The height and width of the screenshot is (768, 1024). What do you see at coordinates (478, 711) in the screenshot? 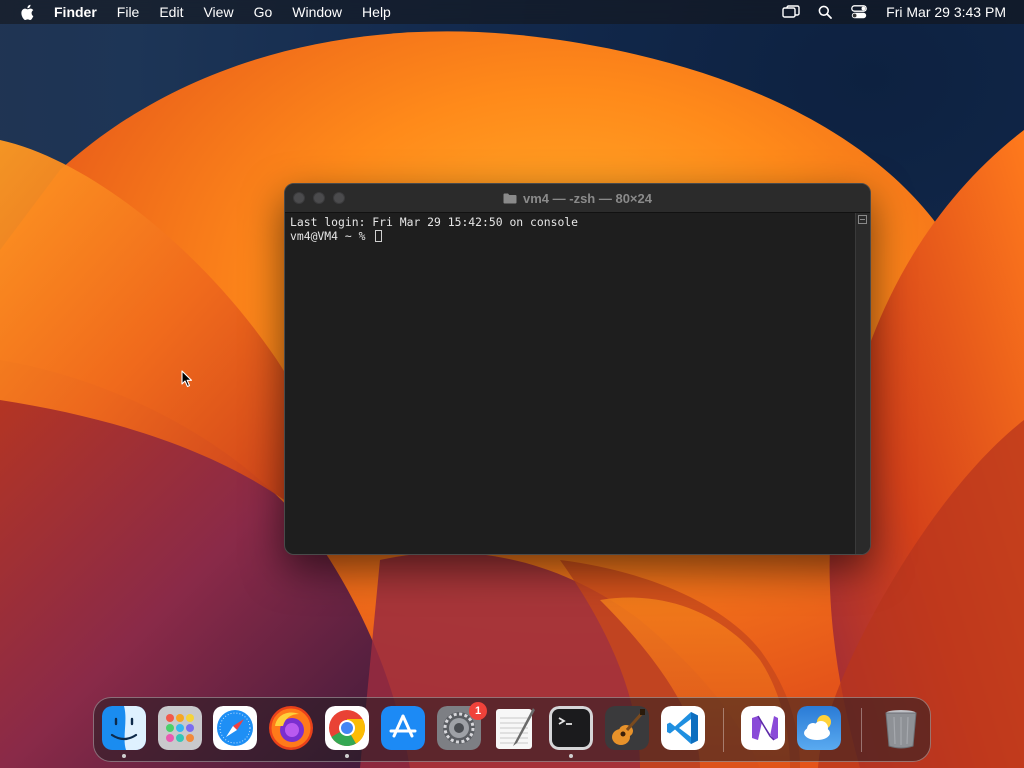
I see `notification-badge: 1` at bounding box center [478, 711].